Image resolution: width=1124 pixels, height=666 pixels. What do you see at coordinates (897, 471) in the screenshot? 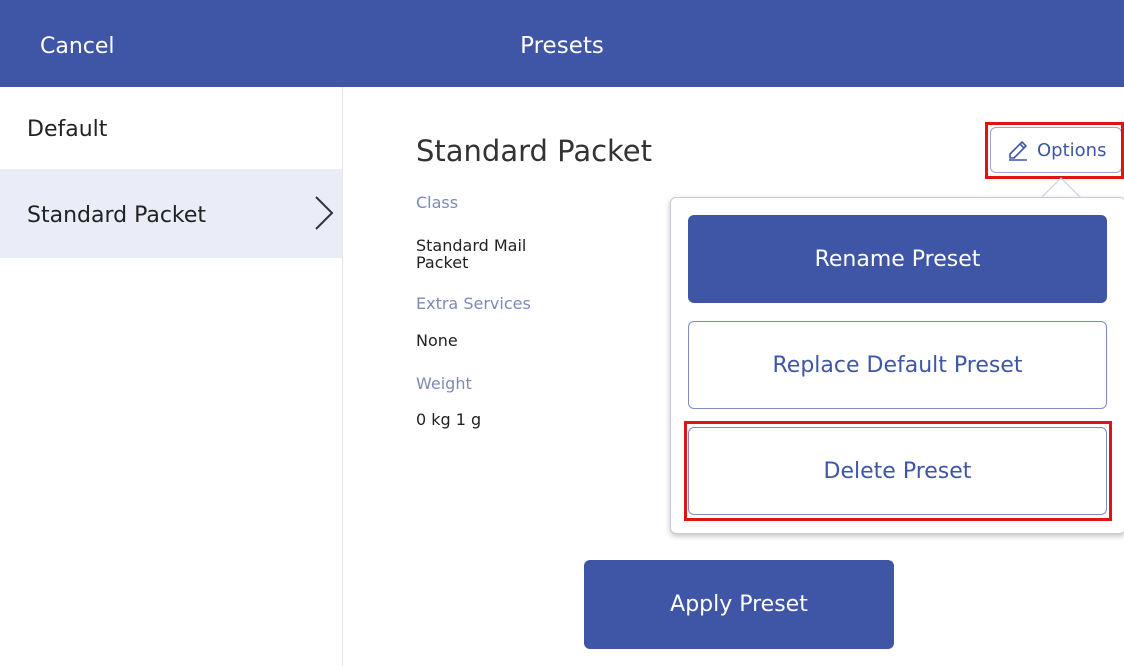
I see `delete-preset-button: Delete Preset` at bounding box center [897, 471].